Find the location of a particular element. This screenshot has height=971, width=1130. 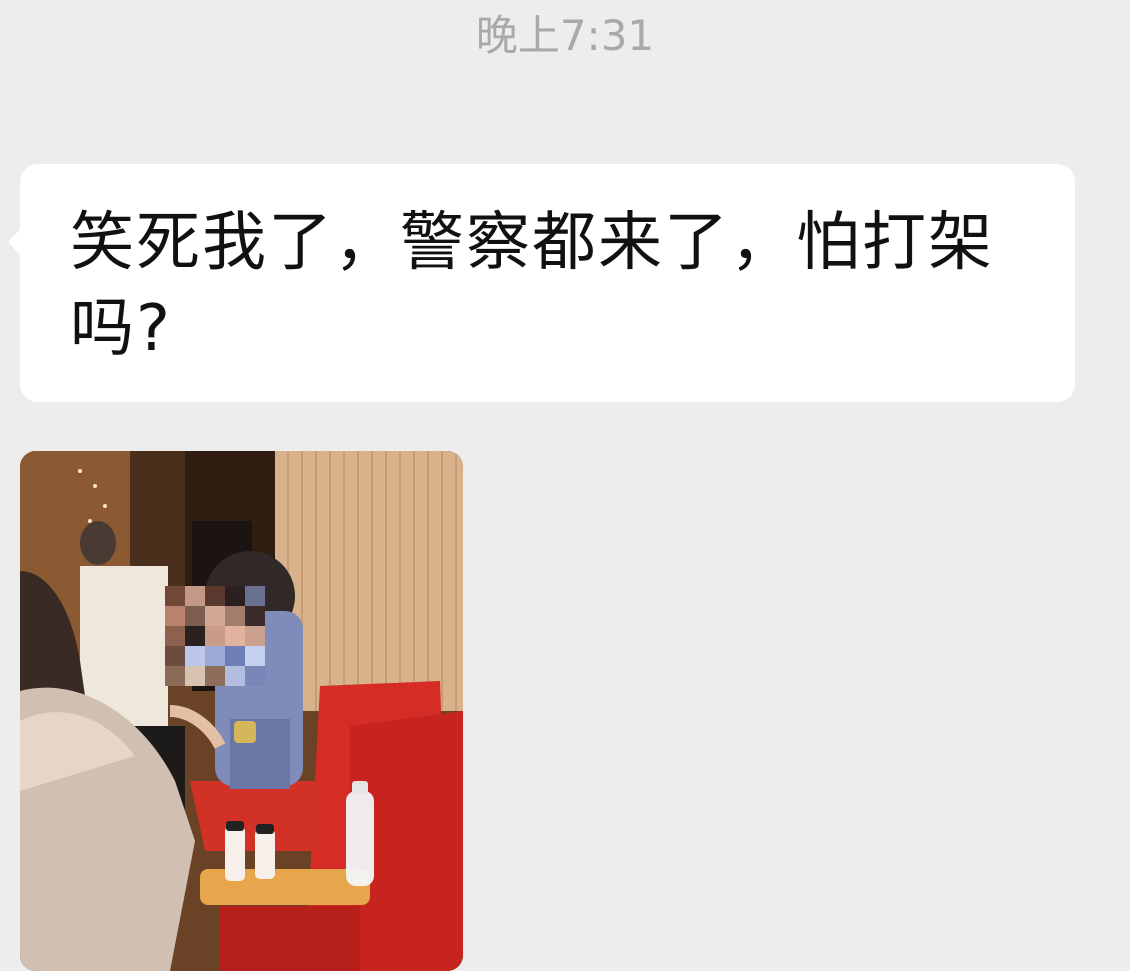

message-text: 笑死我了，警察都来了，怕打架吗? is located at coordinates (532, 286).